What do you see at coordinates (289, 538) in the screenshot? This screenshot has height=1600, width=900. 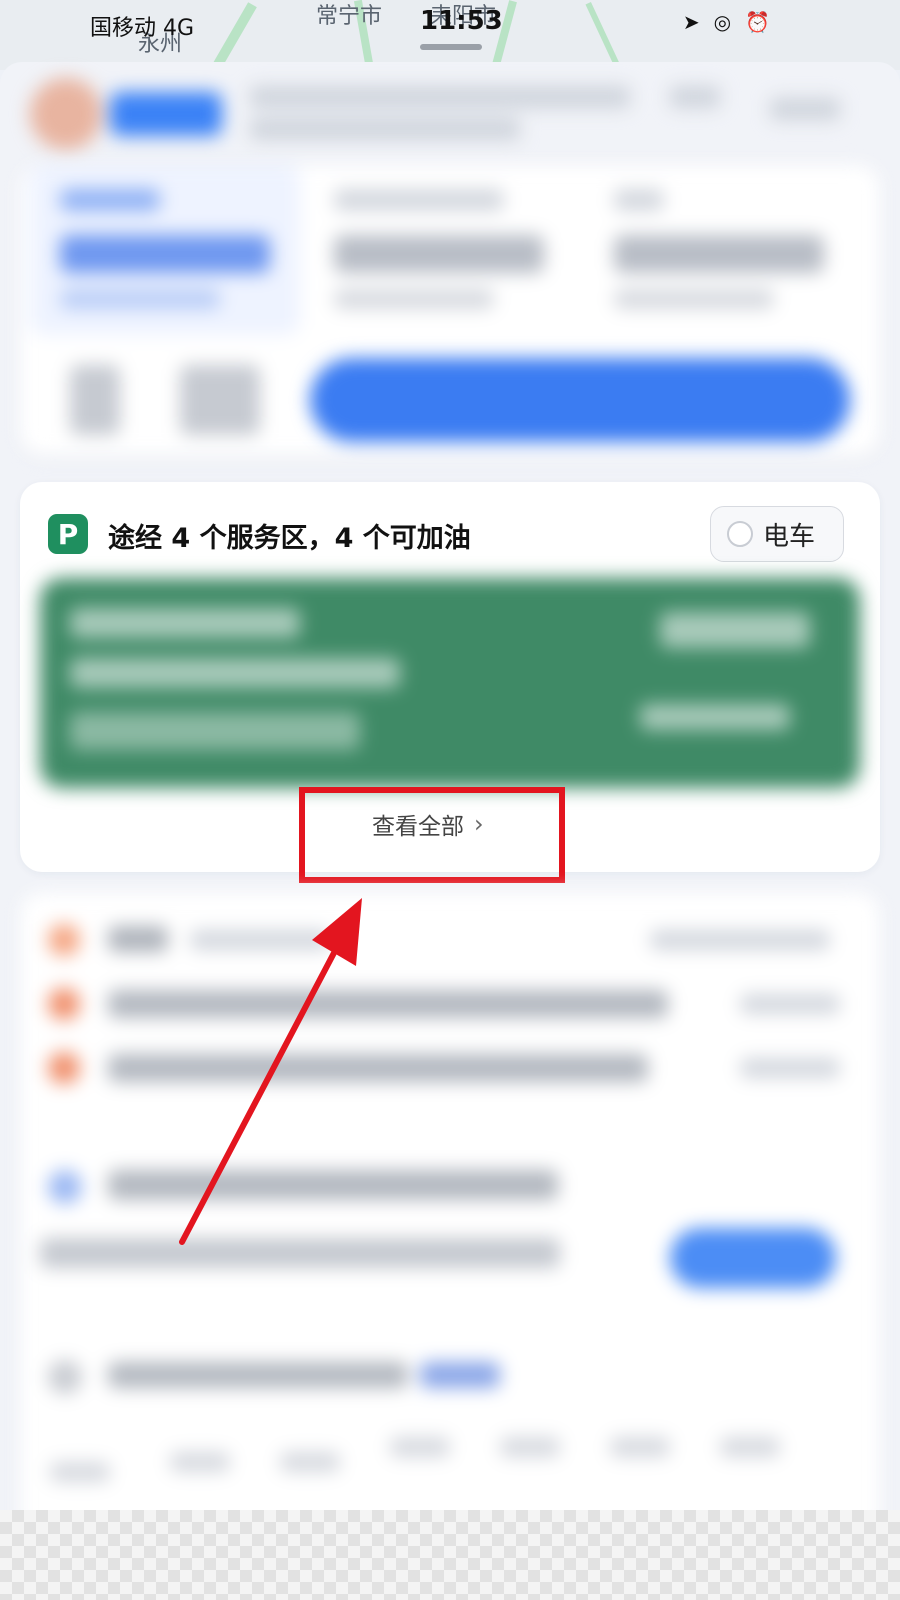 I see `service-area-title: 途经 4 个服务区，4 个可加油` at bounding box center [289, 538].